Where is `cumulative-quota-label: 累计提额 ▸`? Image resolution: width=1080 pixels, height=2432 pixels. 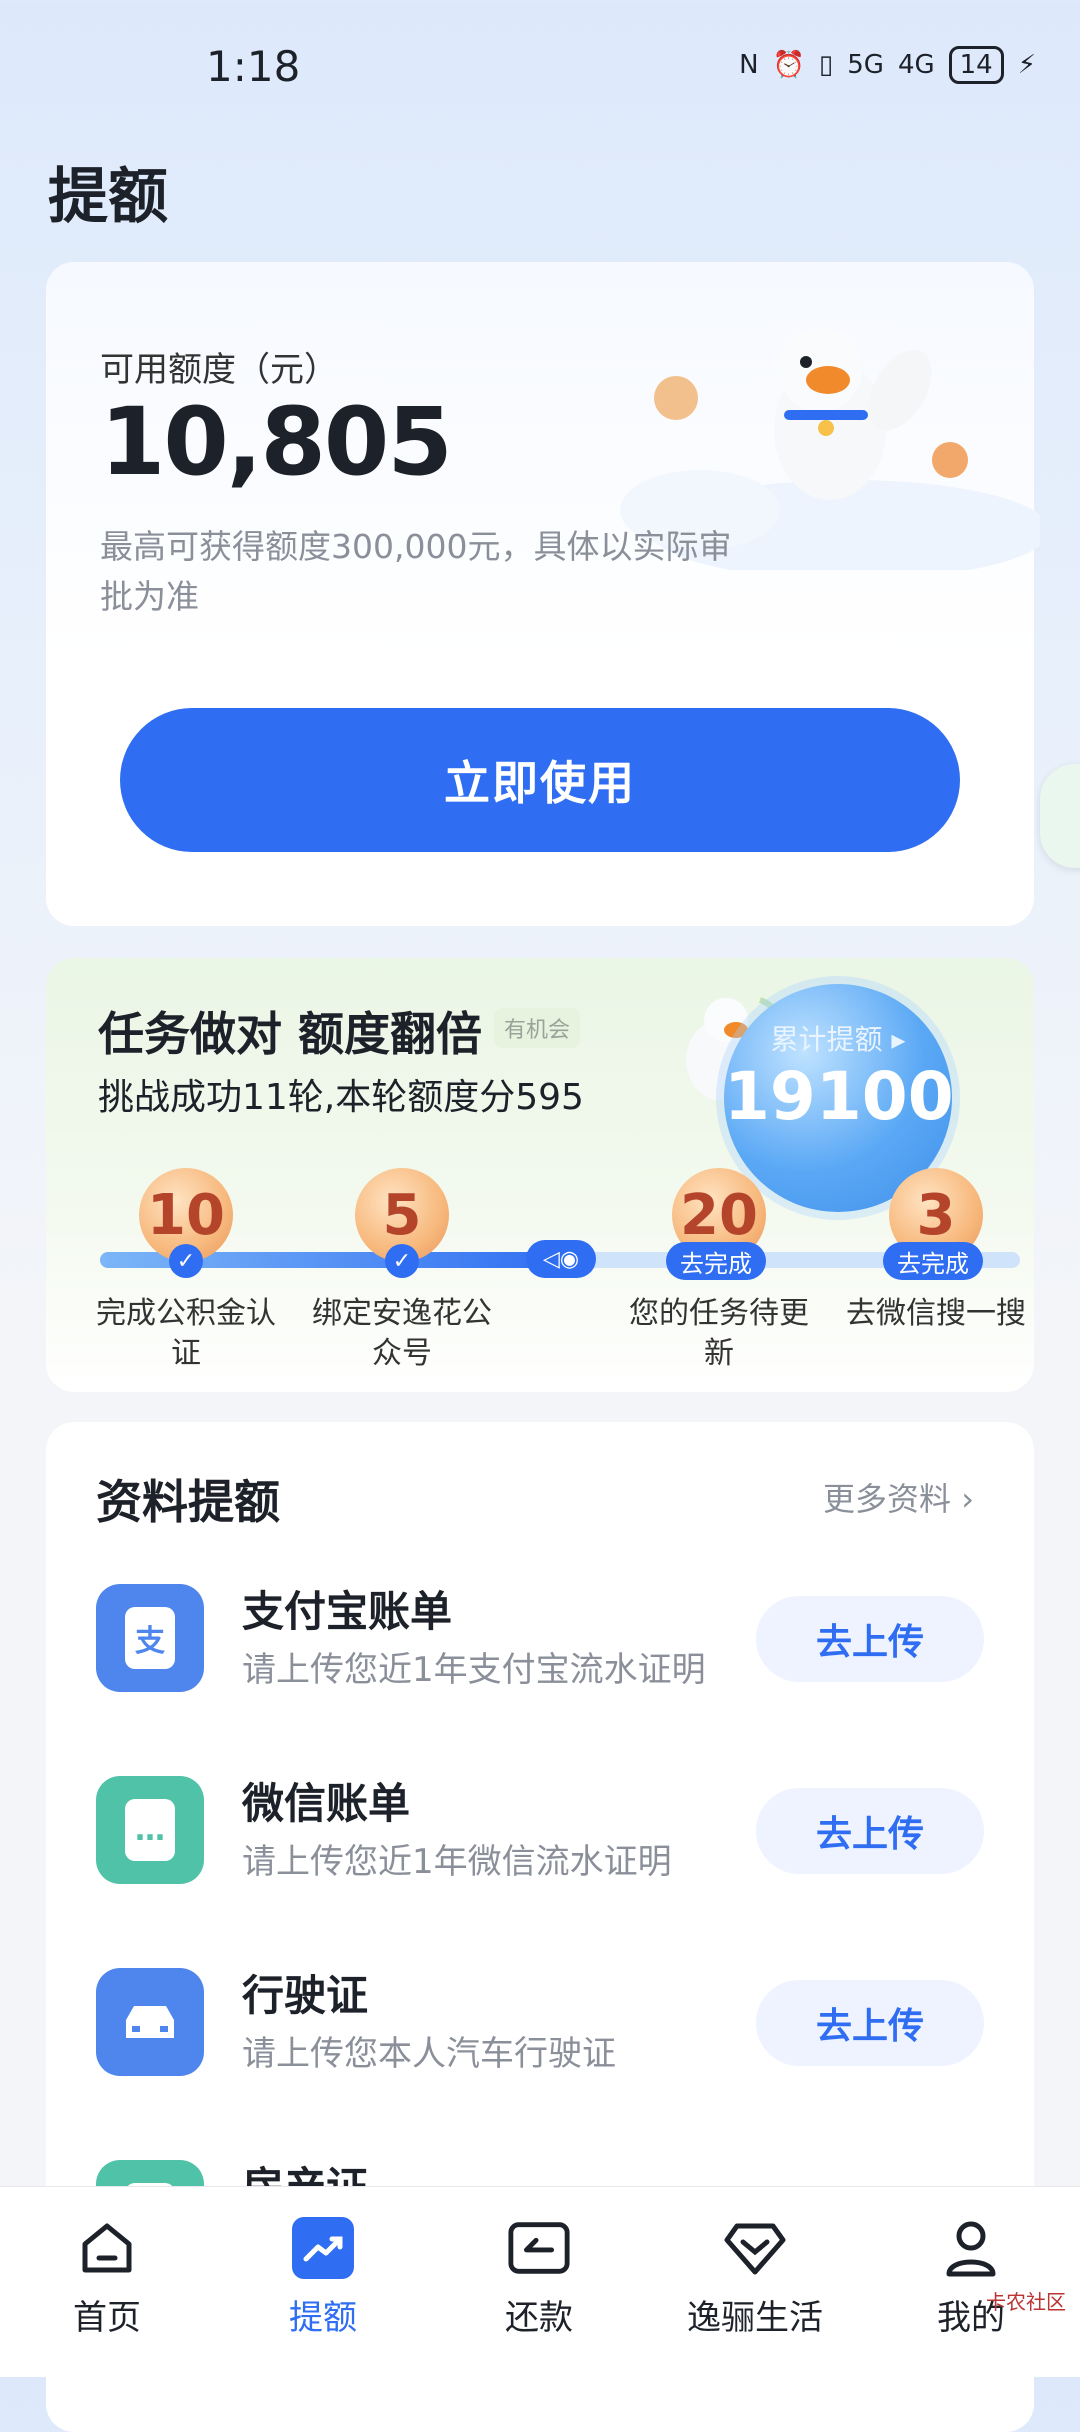
cumulative-quota-label: 累计提额 ▸ is located at coordinates (838, 1039).